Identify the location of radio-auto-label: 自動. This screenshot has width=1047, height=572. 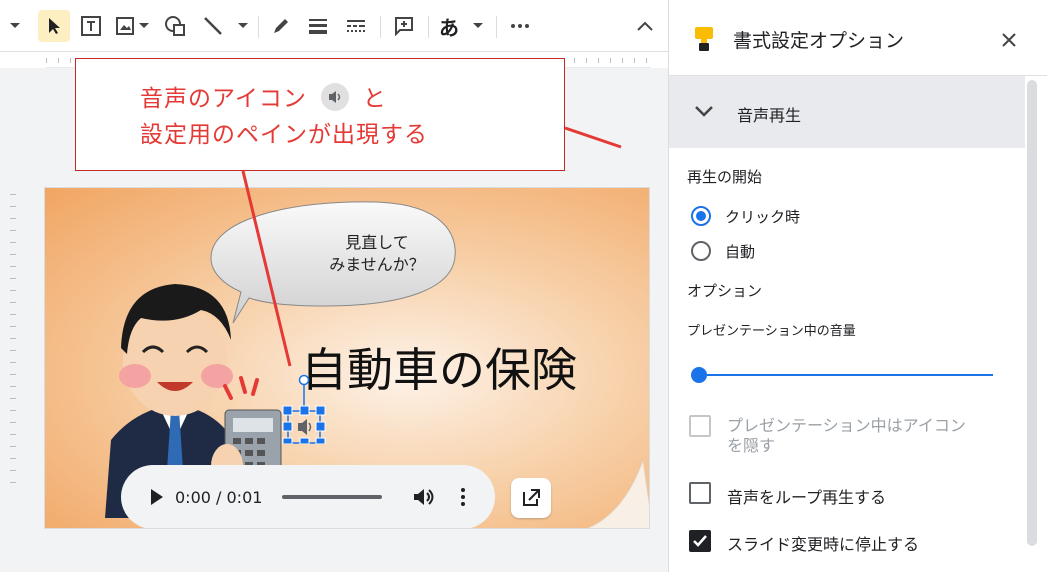
(740, 251).